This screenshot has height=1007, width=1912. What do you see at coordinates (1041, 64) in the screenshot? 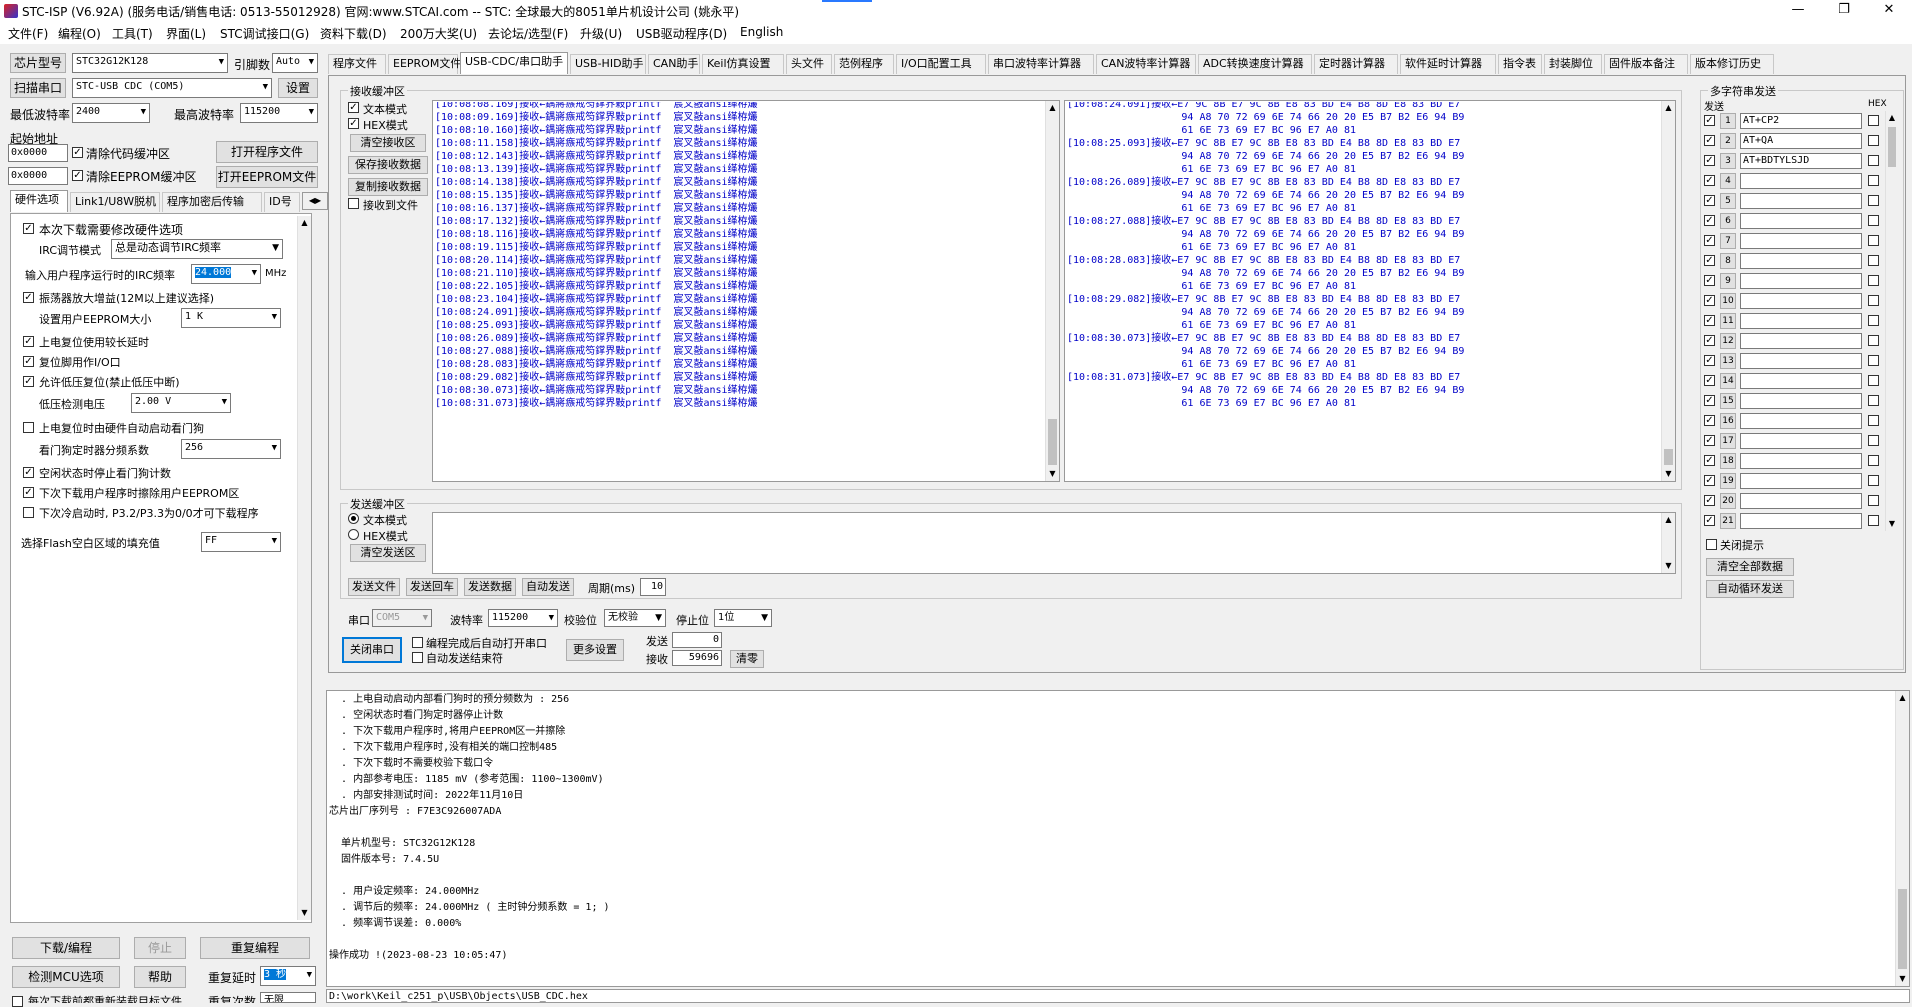
I see `tab-uart-baud: 串口波特率计算器` at bounding box center [1041, 64].